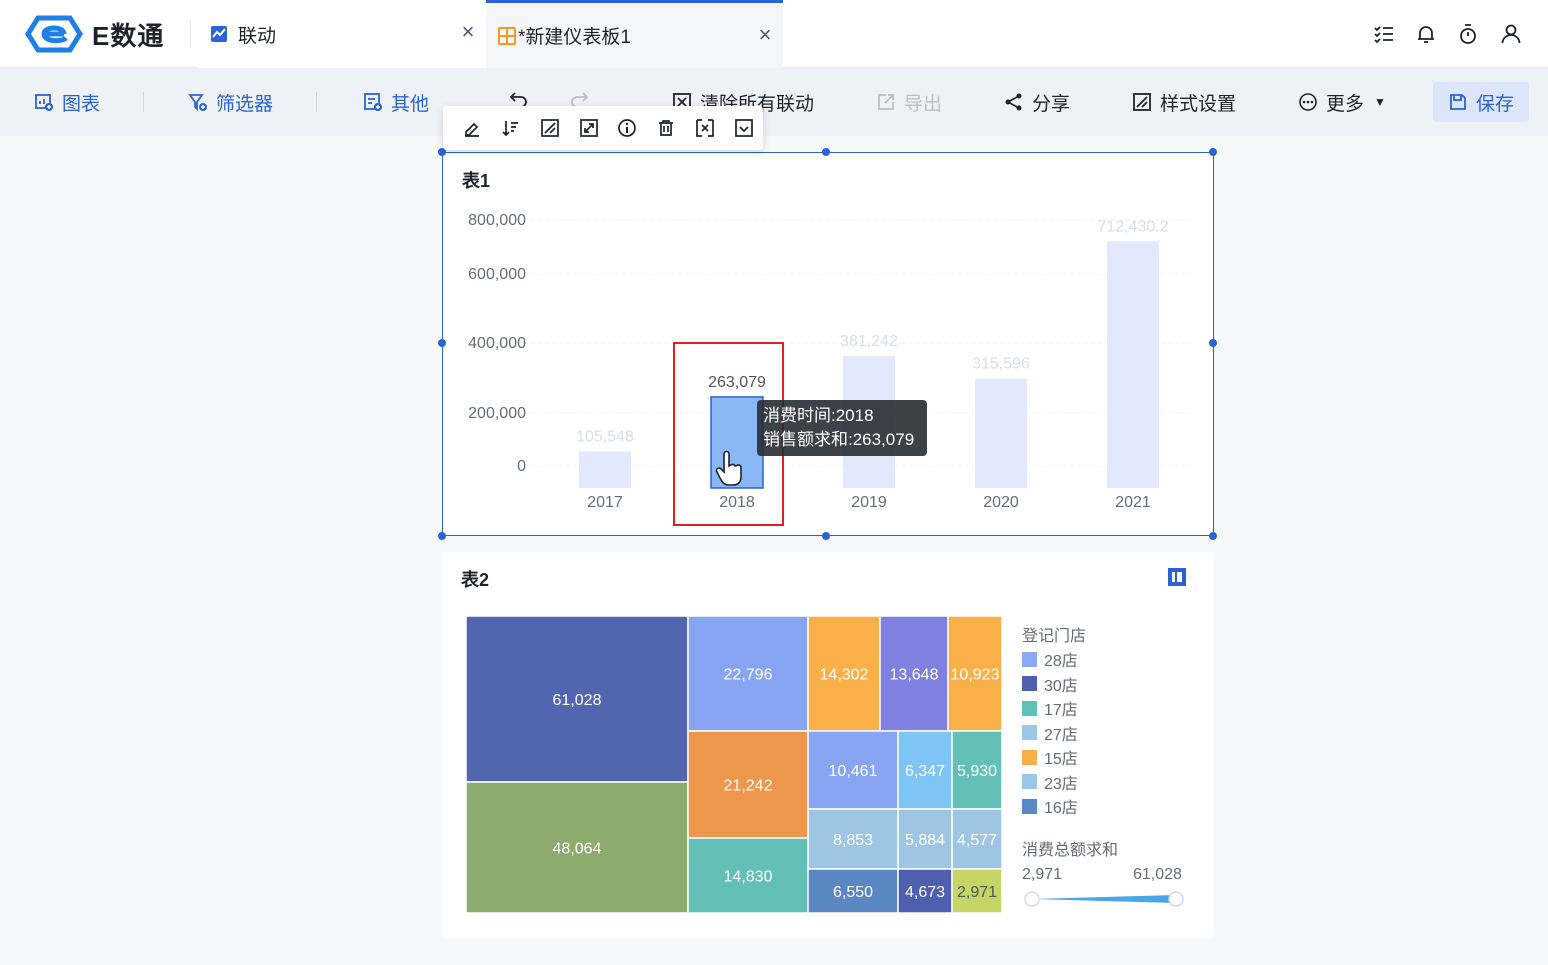 Image resolution: width=1548 pixels, height=965 pixels. What do you see at coordinates (588, 128) in the screenshot?
I see `fullscreen-button` at bounding box center [588, 128].